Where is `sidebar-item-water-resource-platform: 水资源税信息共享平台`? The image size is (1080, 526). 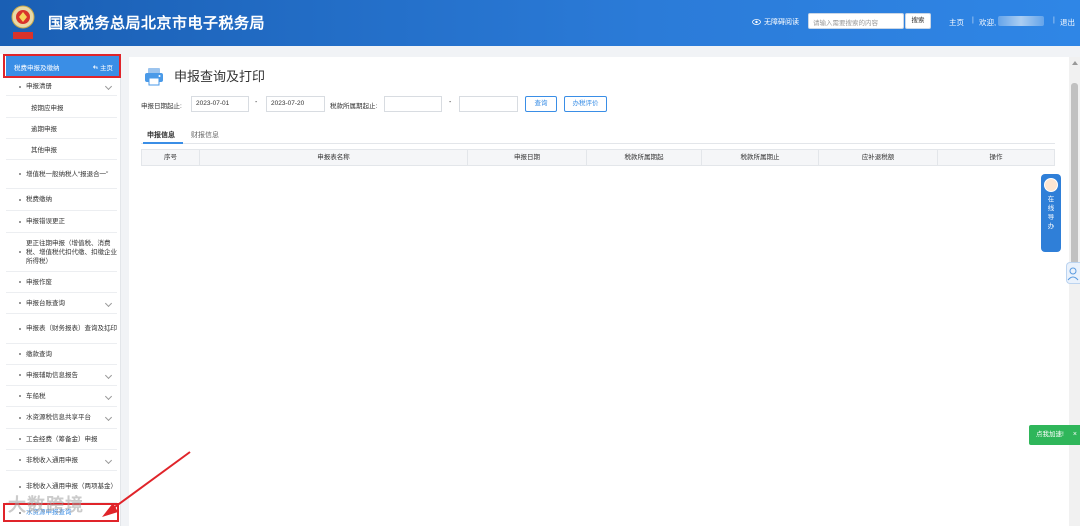 sidebar-item-water-resource-platform: 水资源税信息共享平台 is located at coordinates (61, 418).